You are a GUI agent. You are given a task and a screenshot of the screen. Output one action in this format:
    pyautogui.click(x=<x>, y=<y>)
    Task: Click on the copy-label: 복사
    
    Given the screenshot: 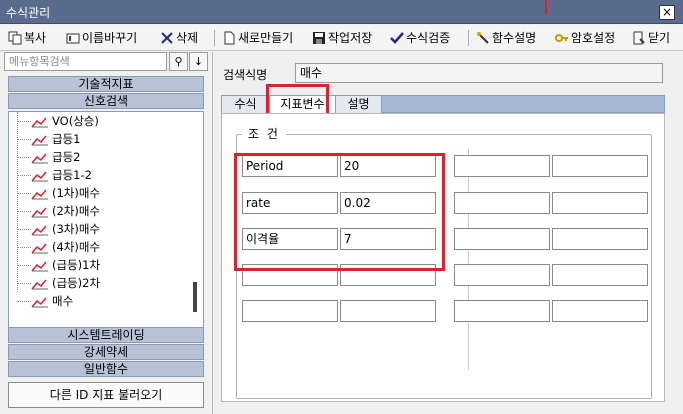 What is the action you would take?
    pyautogui.click(x=35, y=38)
    